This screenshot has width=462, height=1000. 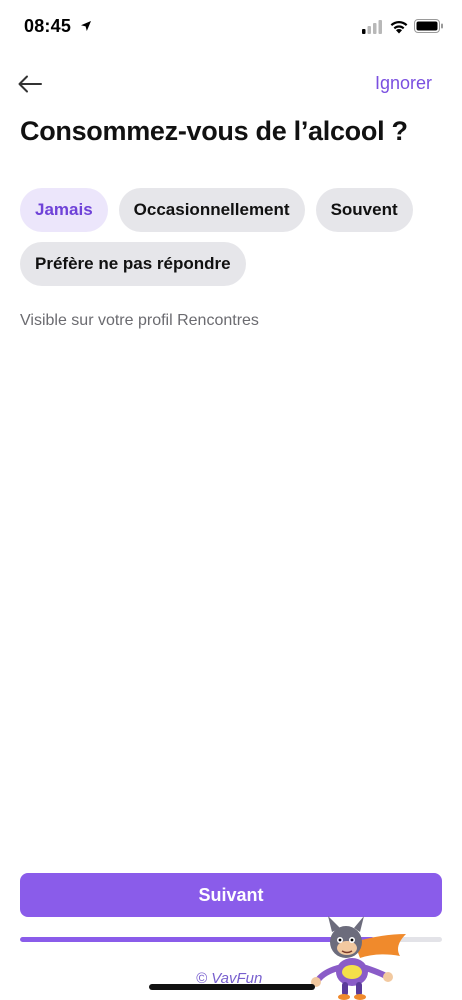 I want to click on page-title: Consommez-vous de l’alcool ?, so click(x=214, y=131).